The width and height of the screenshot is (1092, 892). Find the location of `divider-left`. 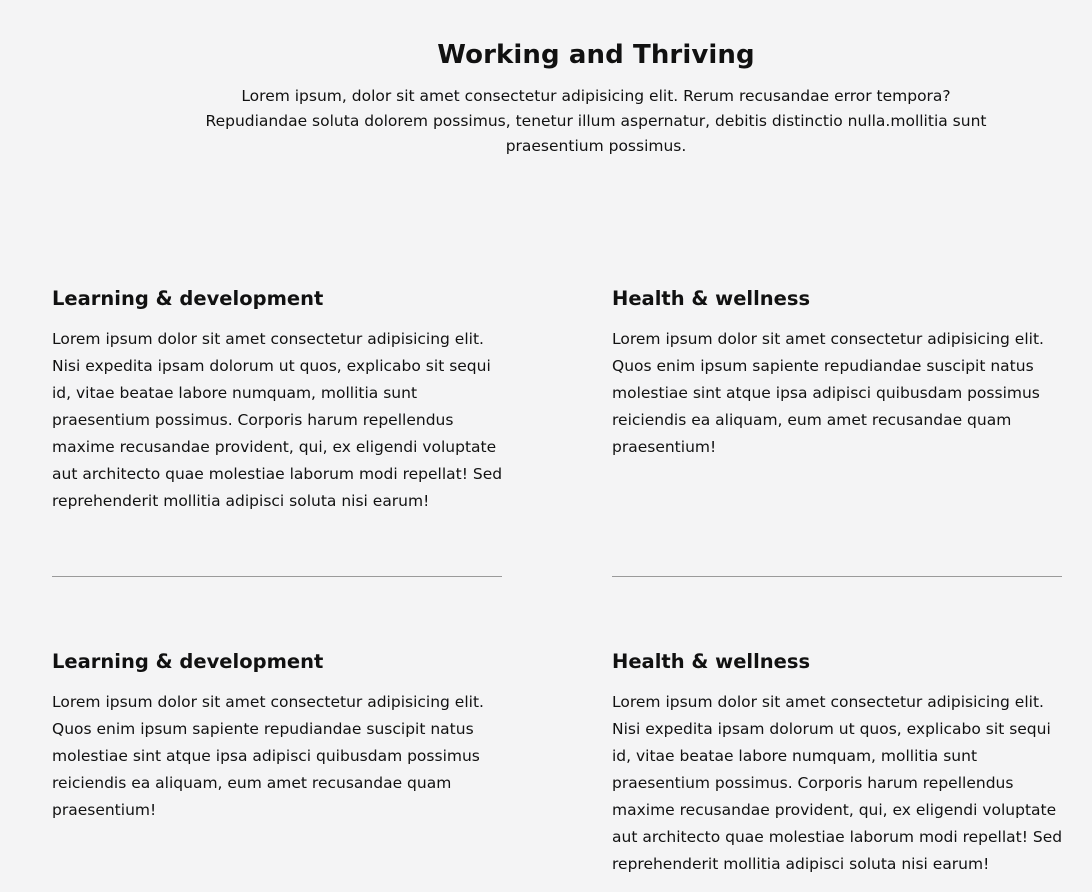

divider-left is located at coordinates (277, 576).